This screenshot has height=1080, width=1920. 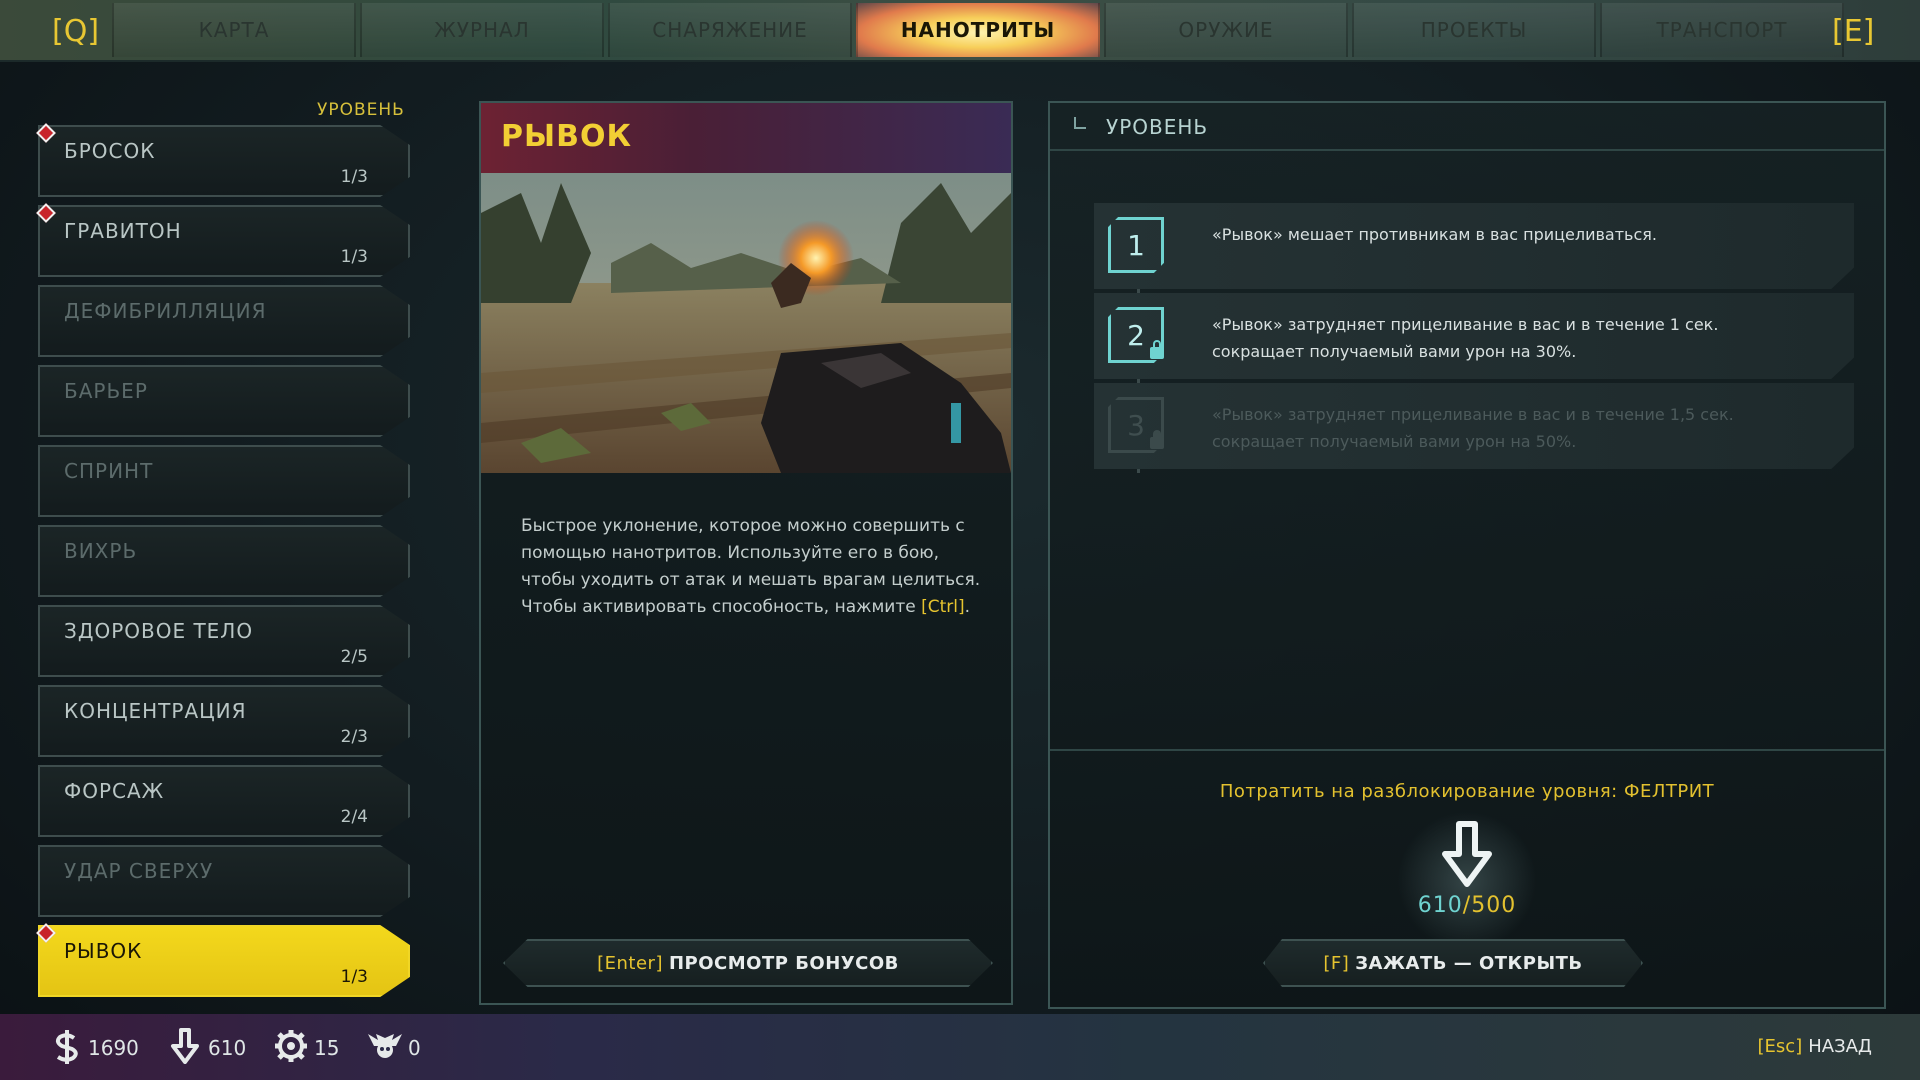 I want to click on ability-preview-illustration, so click(x=746, y=323).